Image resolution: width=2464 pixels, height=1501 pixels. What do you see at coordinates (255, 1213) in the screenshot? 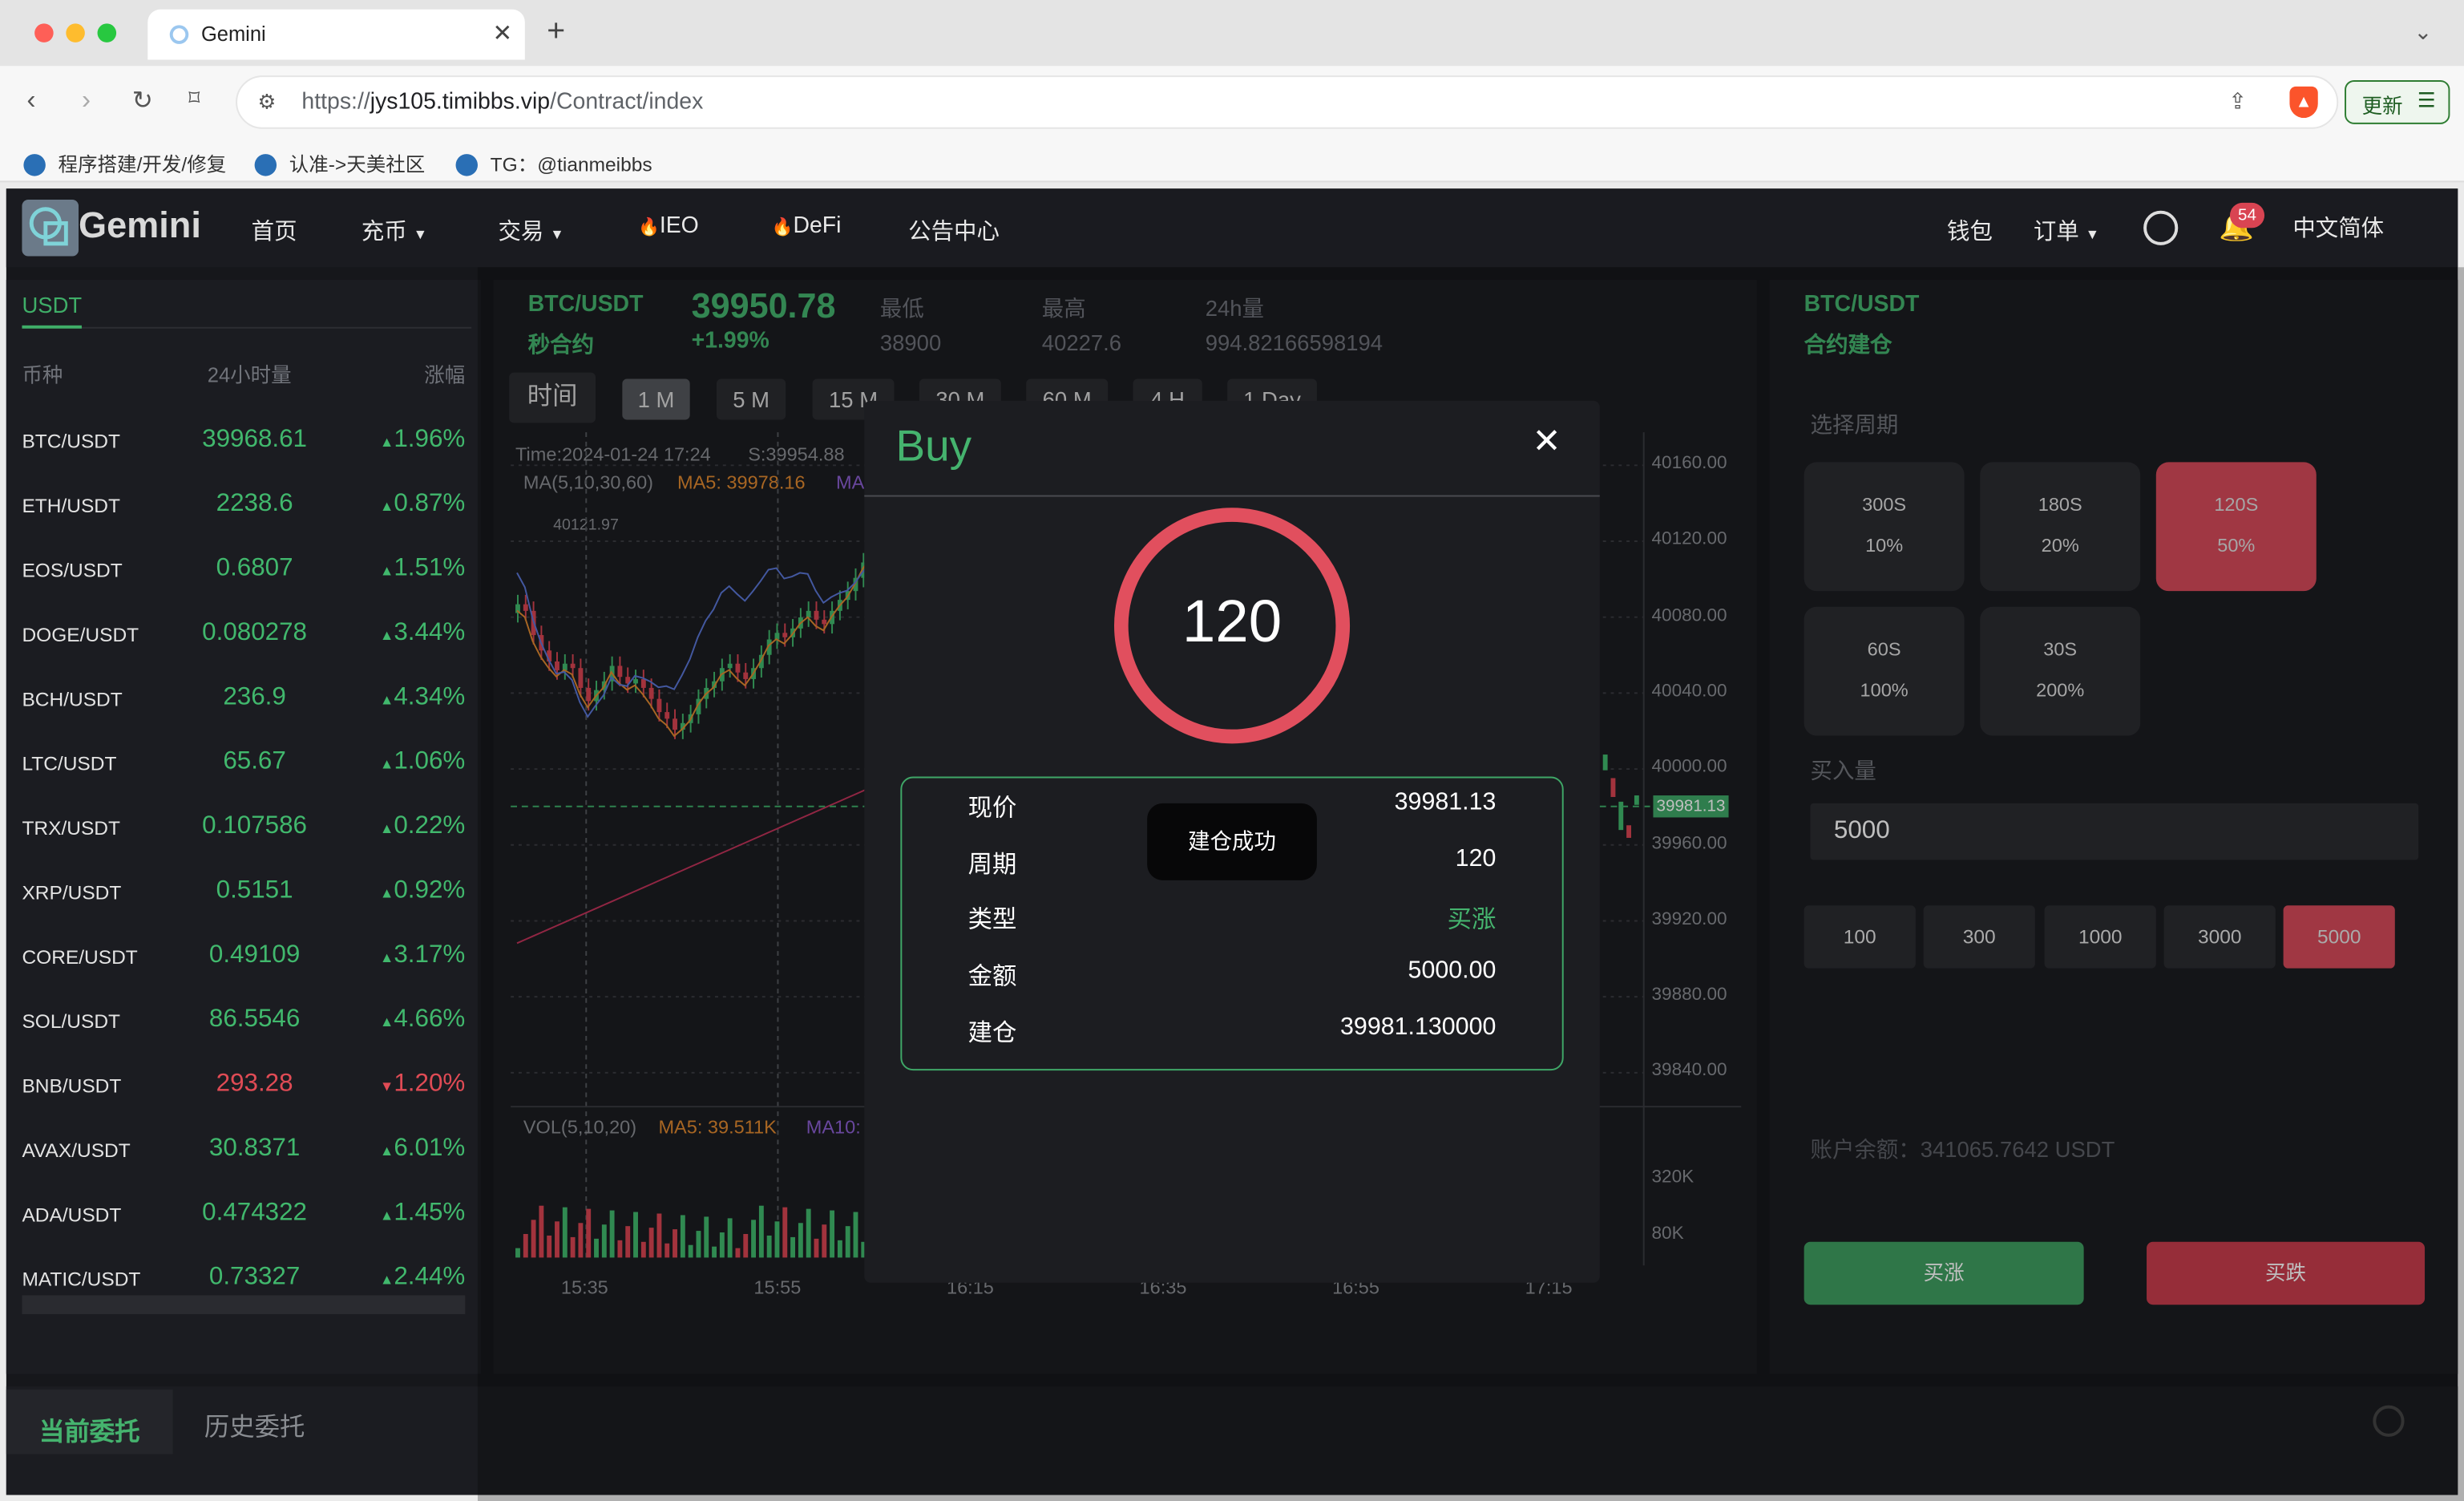
I see `market-price: 0.474322` at bounding box center [255, 1213].